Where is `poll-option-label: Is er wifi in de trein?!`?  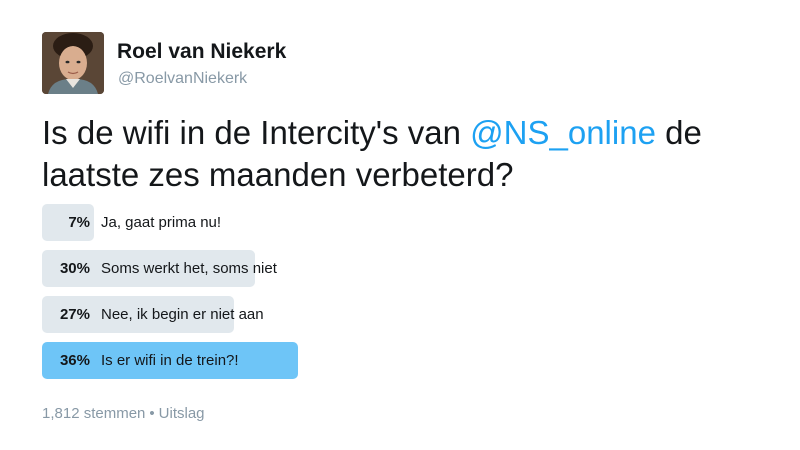 poll-option-label: Is er wifi in de trein?! is located at coordinates (170, 360).